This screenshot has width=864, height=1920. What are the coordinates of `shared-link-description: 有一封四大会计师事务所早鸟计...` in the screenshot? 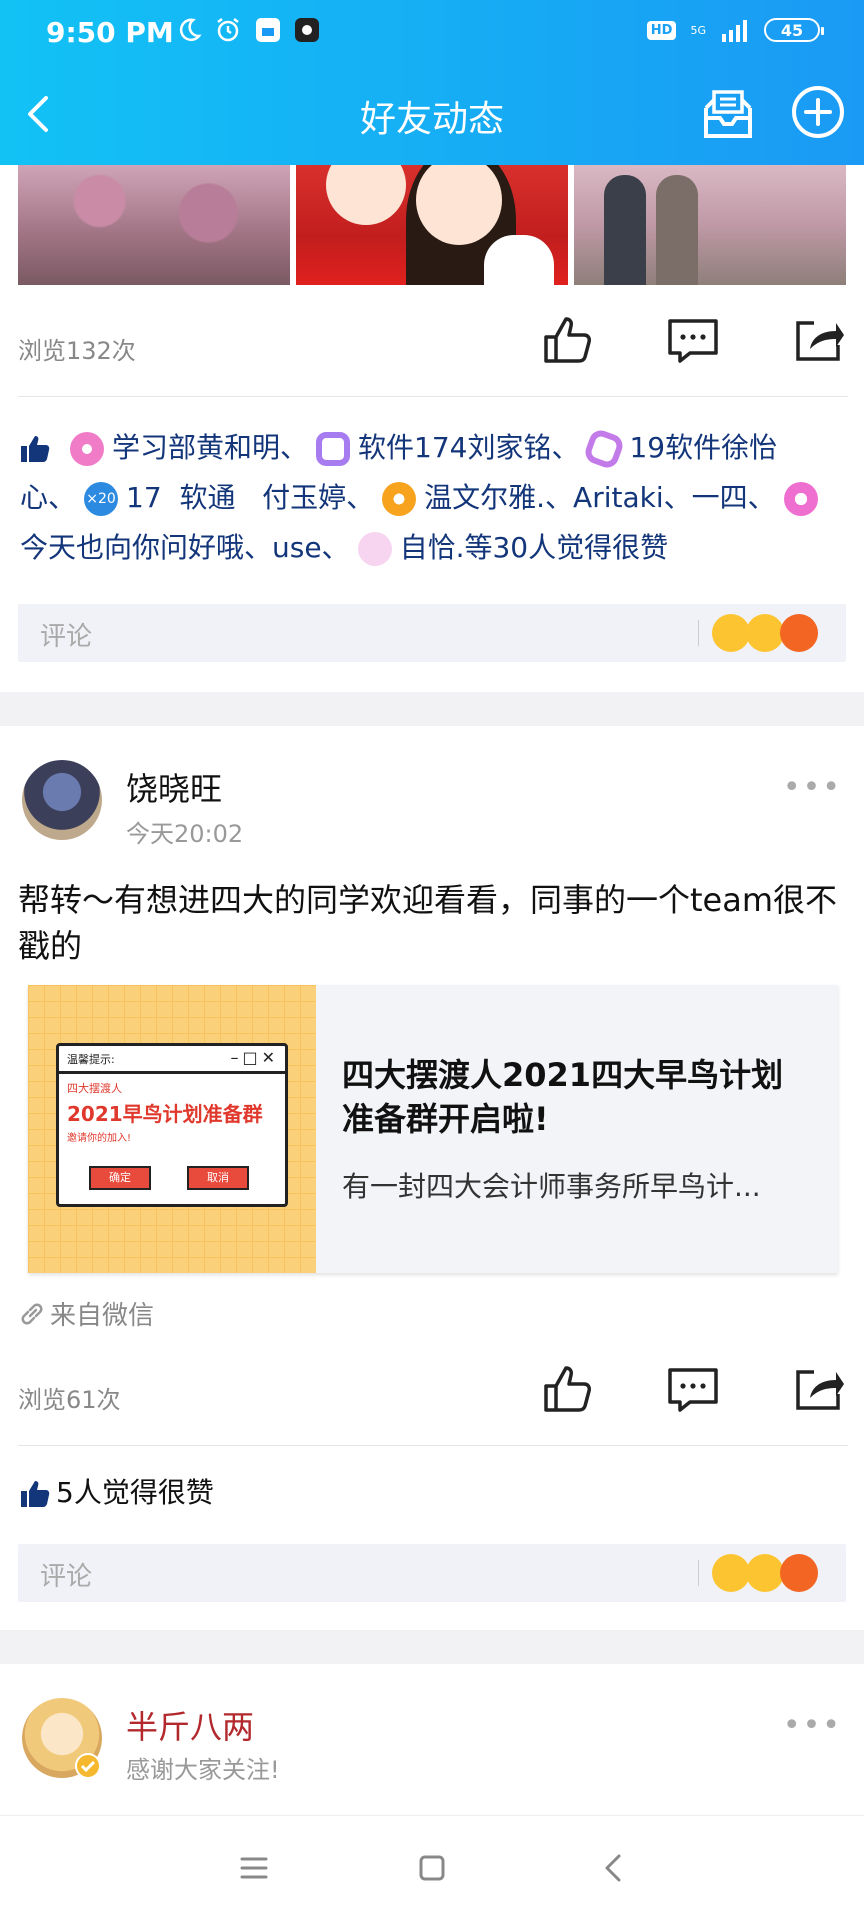 It's located at (551, 1186).